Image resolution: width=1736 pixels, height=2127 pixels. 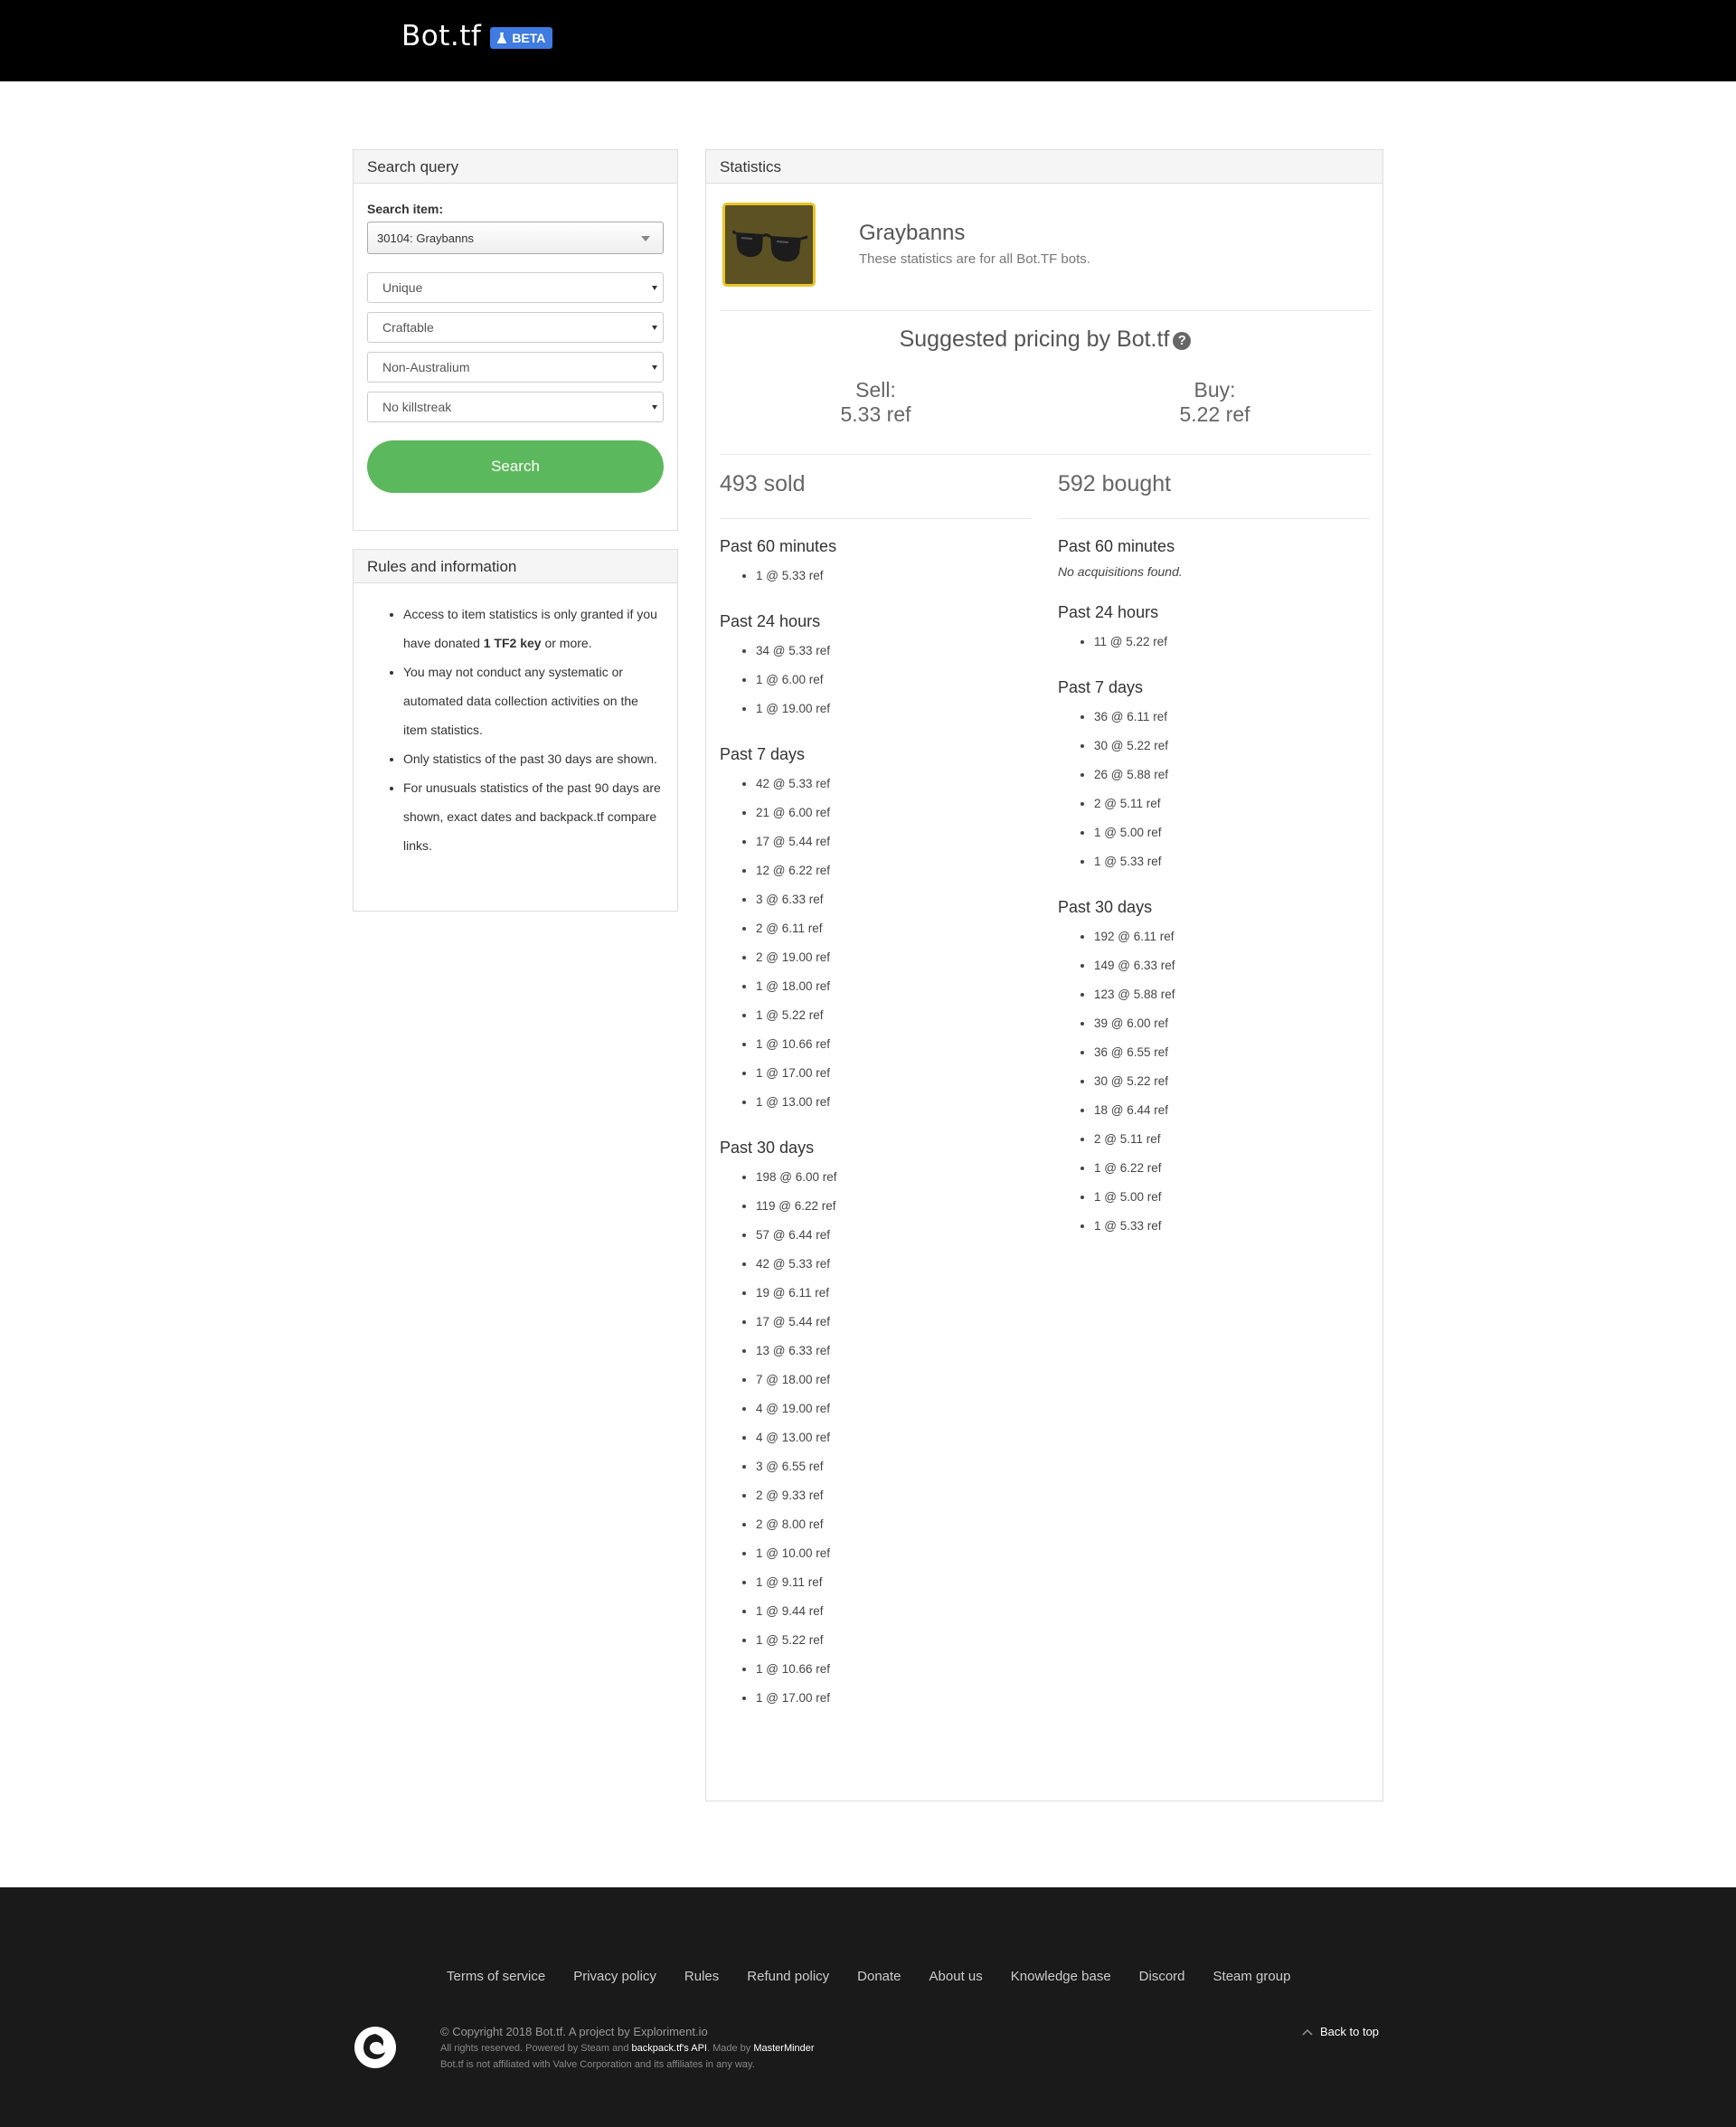 I want to click on list-item: 1 @ 5.00 ref, so click(x=1232, y=1197).